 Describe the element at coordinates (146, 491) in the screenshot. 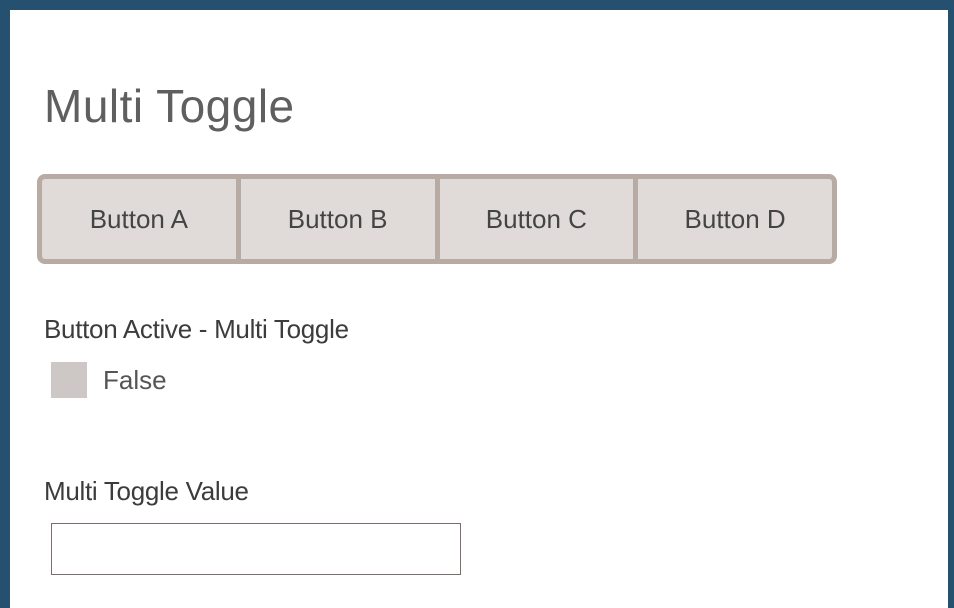

I see `toggle-value-label: Multi Toggle Value` at that location.